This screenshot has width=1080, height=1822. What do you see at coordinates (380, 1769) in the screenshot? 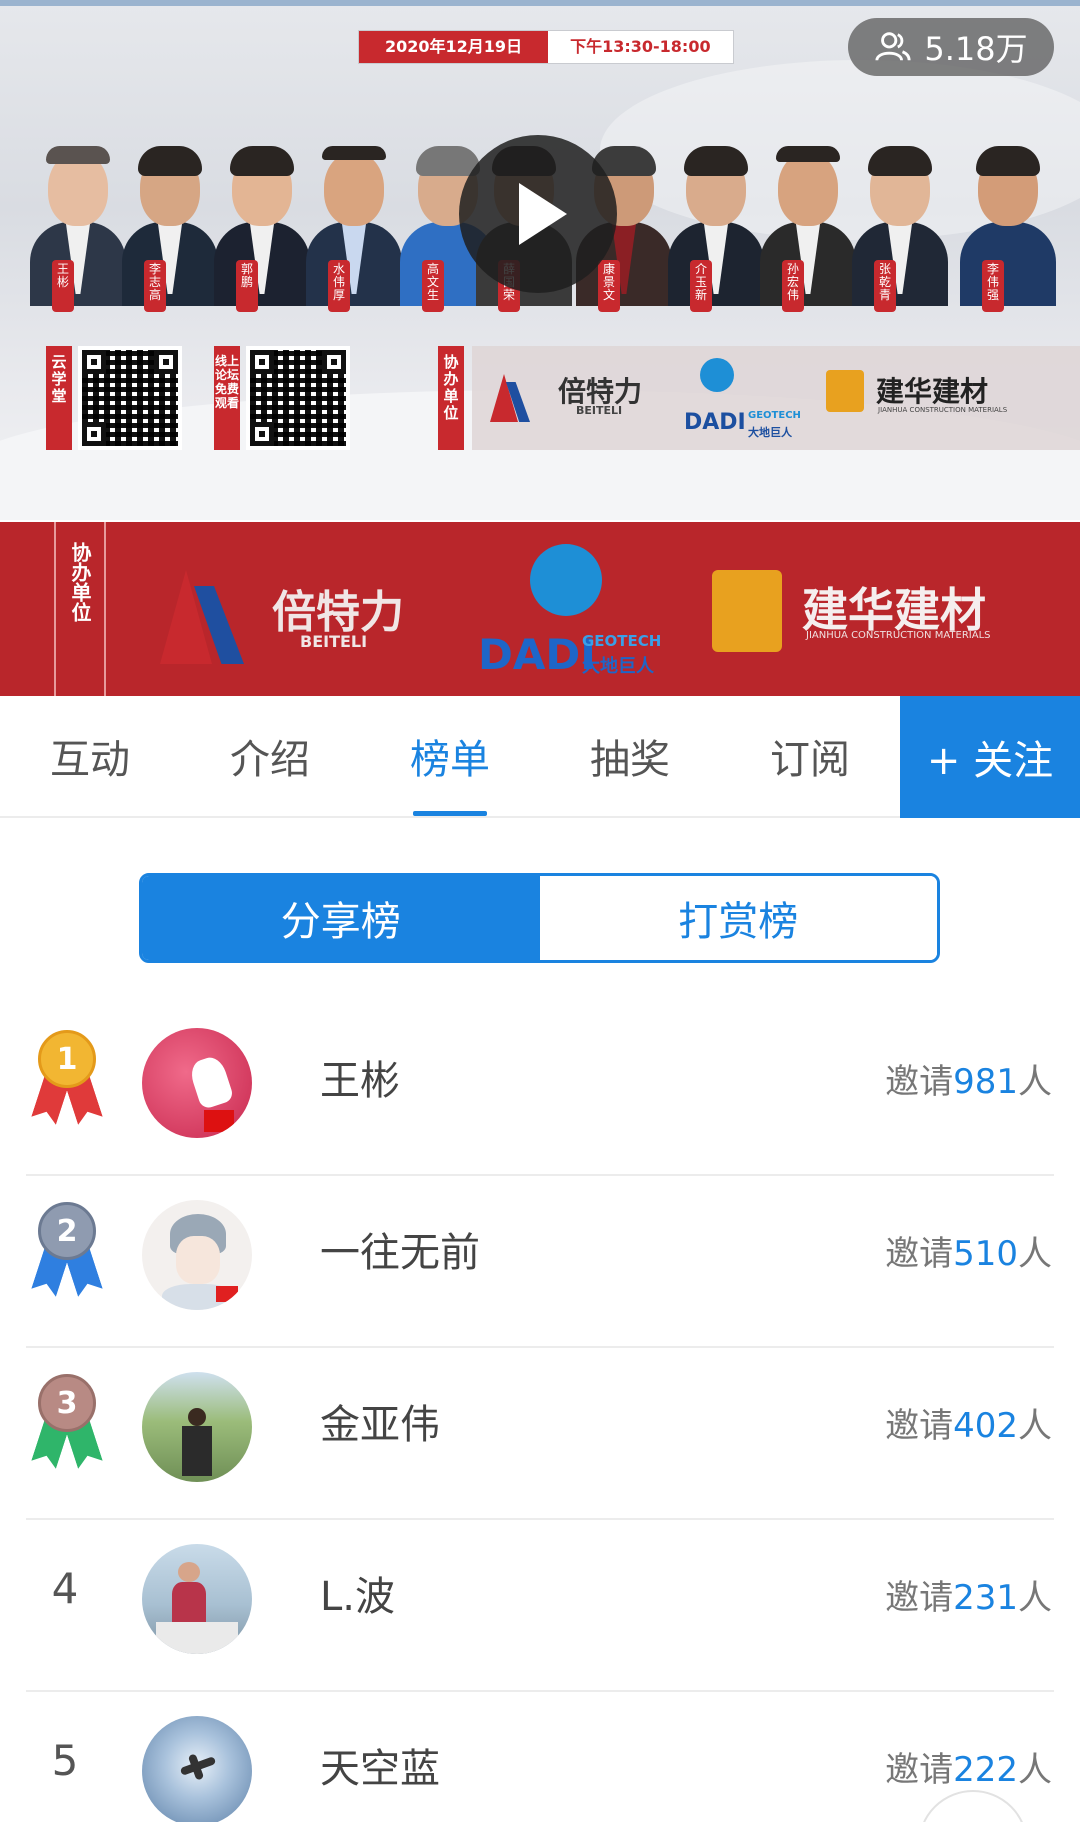
I see `user-name: 天空蓝` at bounding box center [380, 1769].